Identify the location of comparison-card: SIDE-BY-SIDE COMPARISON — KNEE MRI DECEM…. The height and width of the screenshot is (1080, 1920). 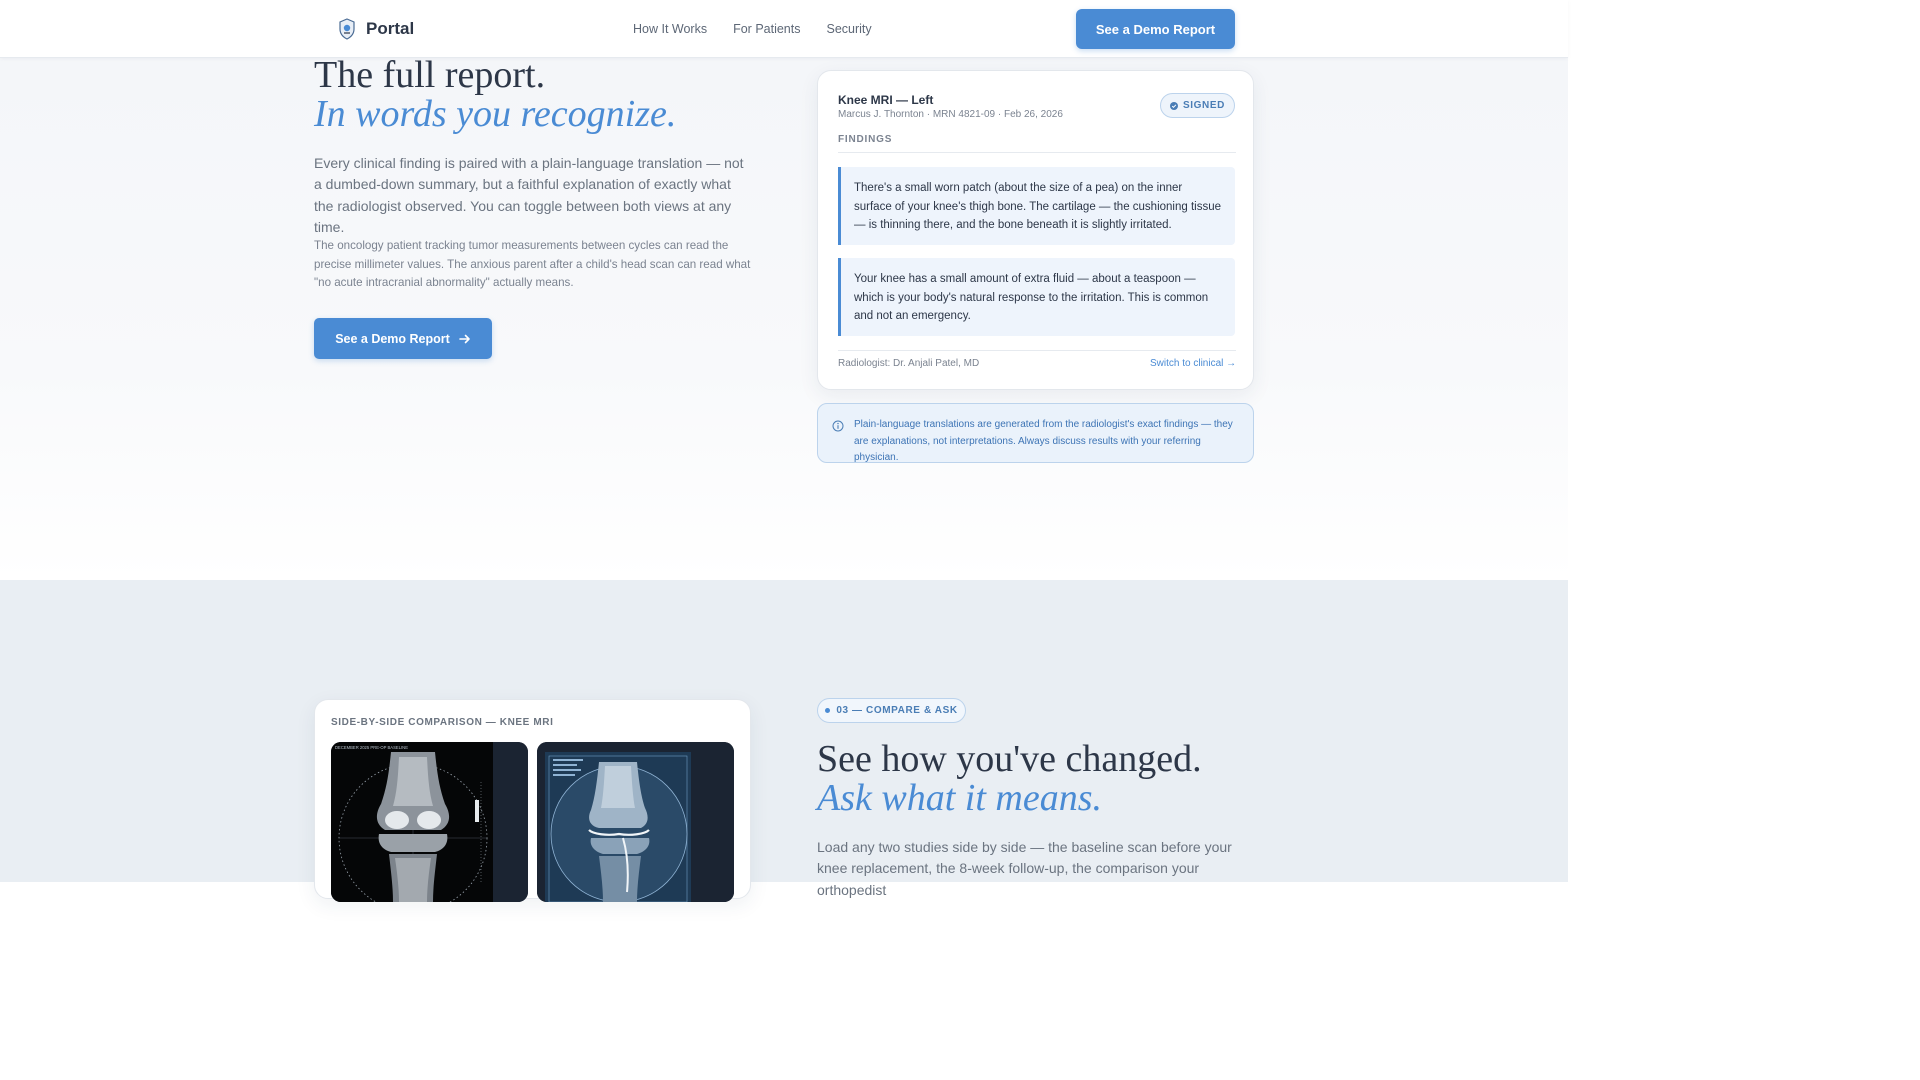
(532, 800).